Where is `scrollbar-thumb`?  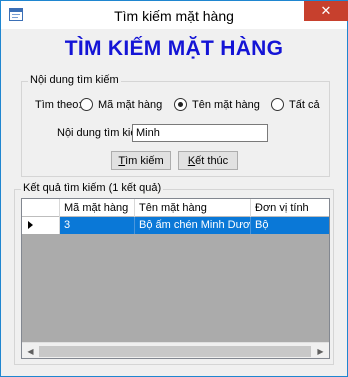 scrollbar-thumb is located at coordinates (175, 351).